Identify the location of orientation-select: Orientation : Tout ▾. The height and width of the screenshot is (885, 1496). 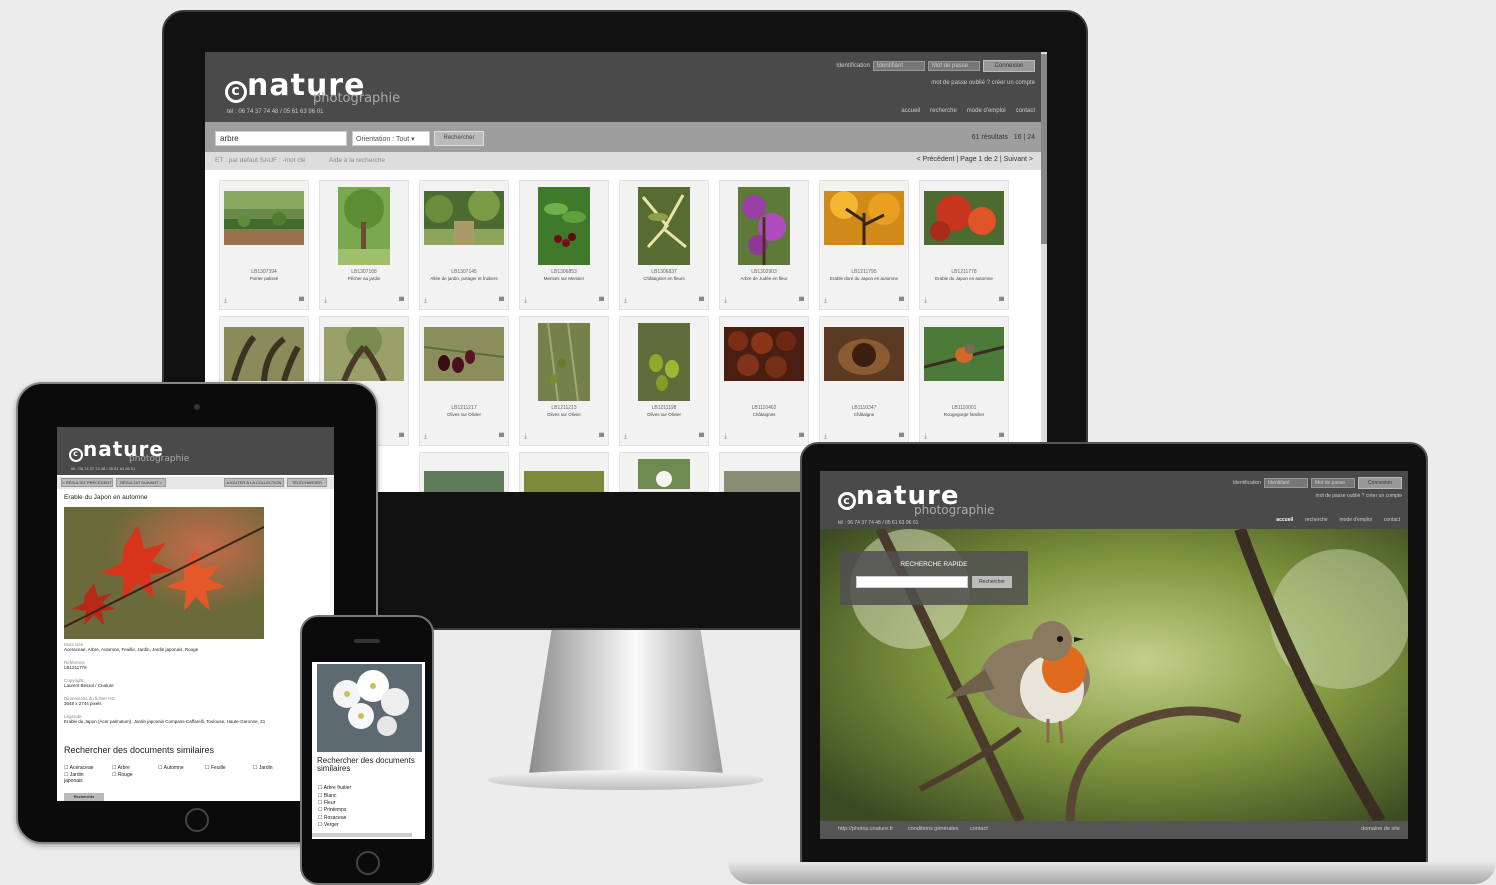
(391, 138).